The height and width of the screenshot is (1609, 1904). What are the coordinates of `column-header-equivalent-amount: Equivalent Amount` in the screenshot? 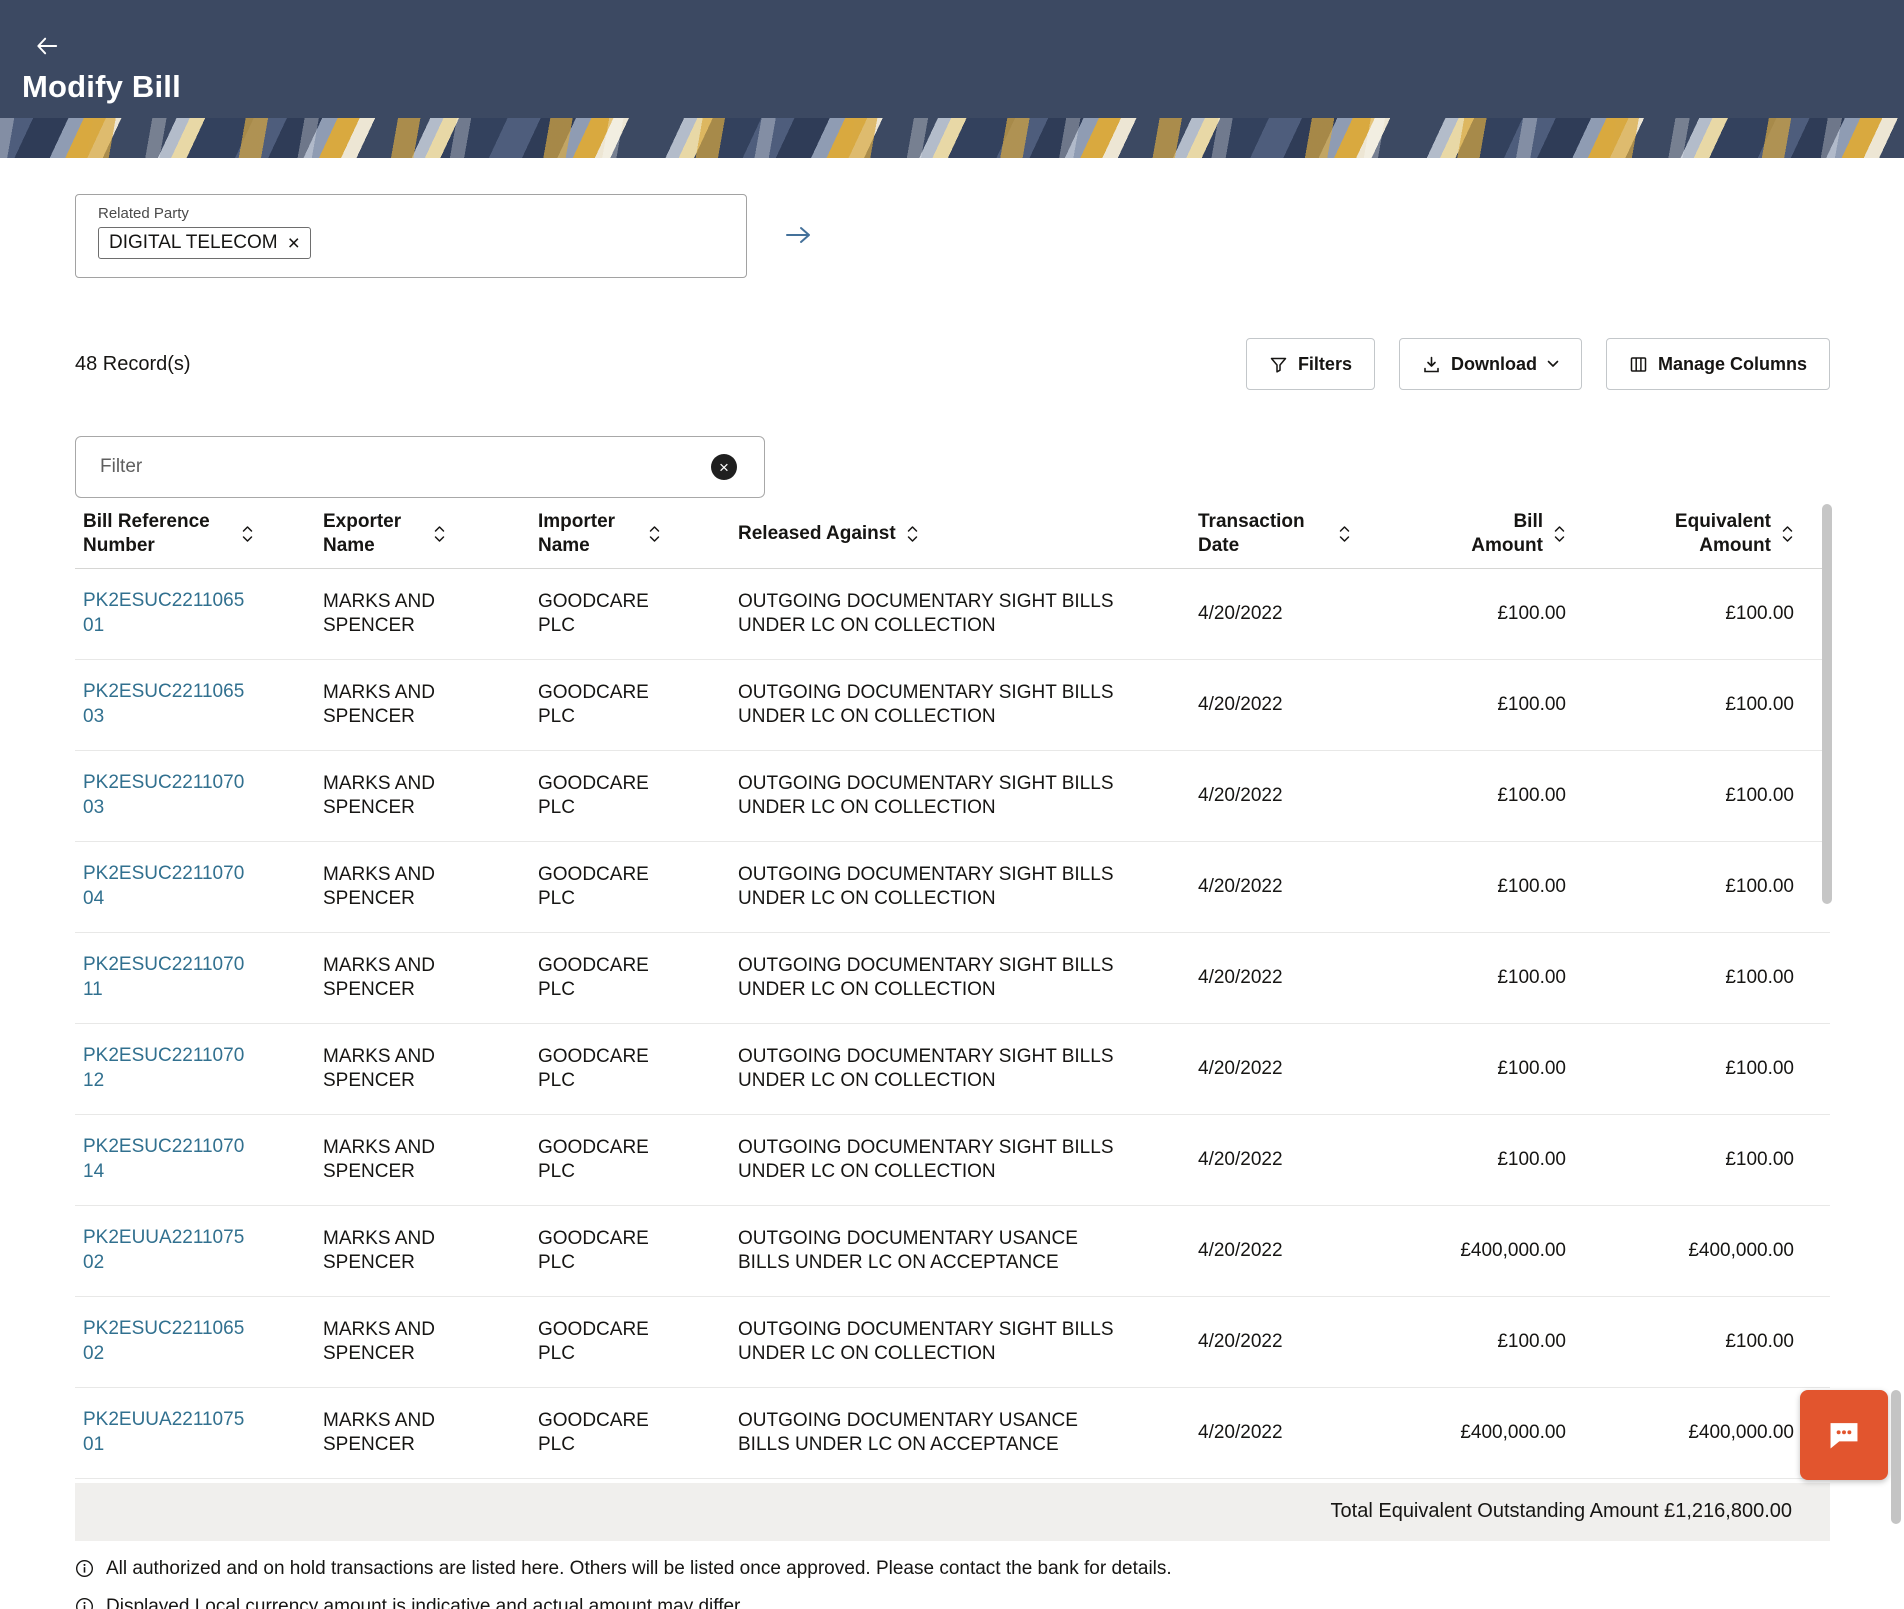 It's located at (1716, 533).